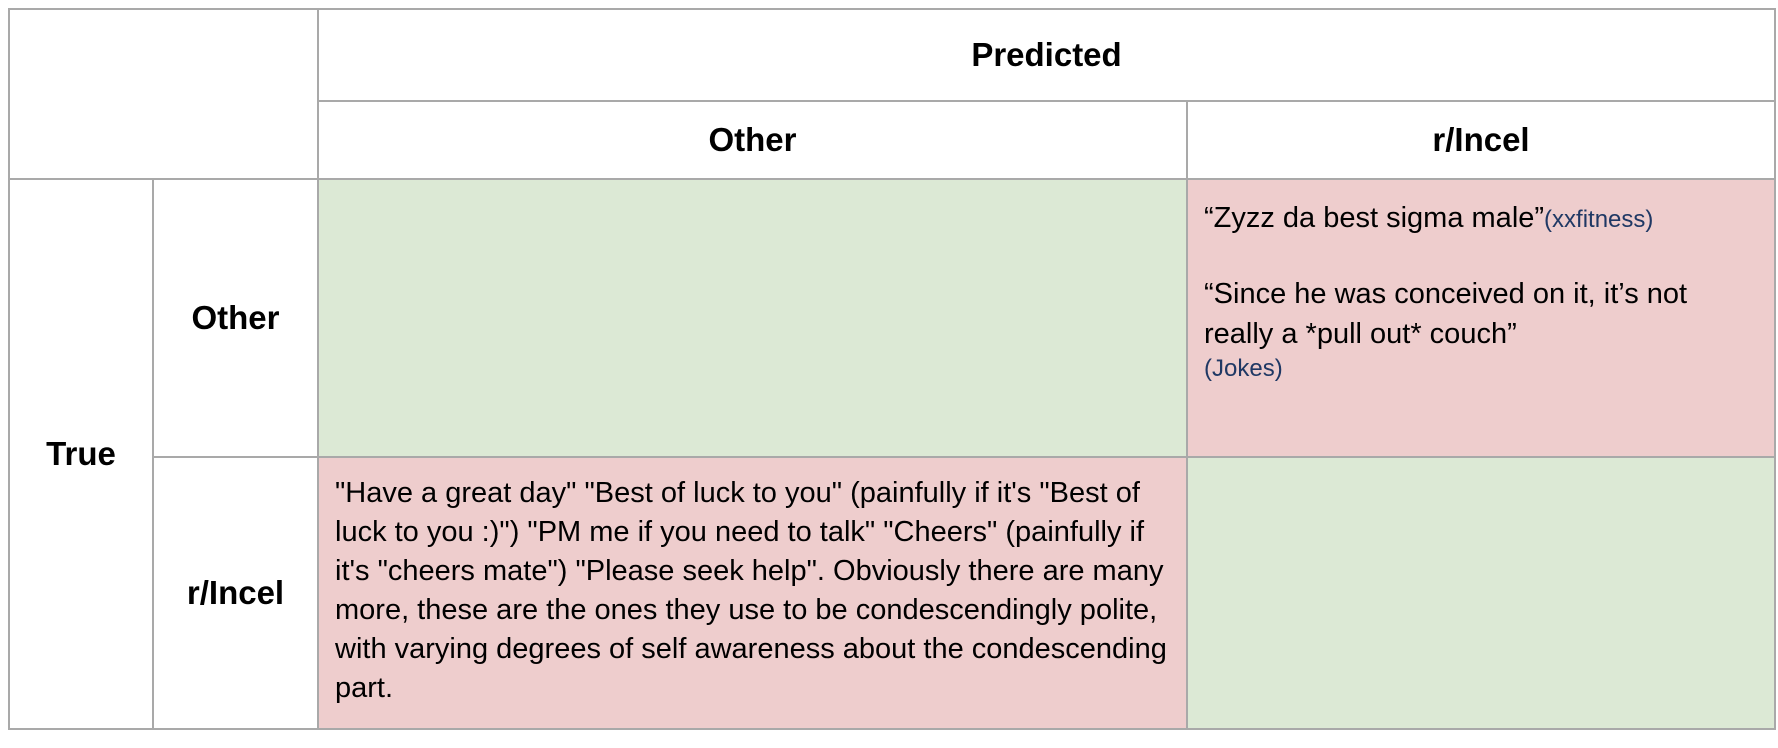 This screenshot has width=1778, height=748. I want to click on predicted-other-header: Other, so click(752, 140).